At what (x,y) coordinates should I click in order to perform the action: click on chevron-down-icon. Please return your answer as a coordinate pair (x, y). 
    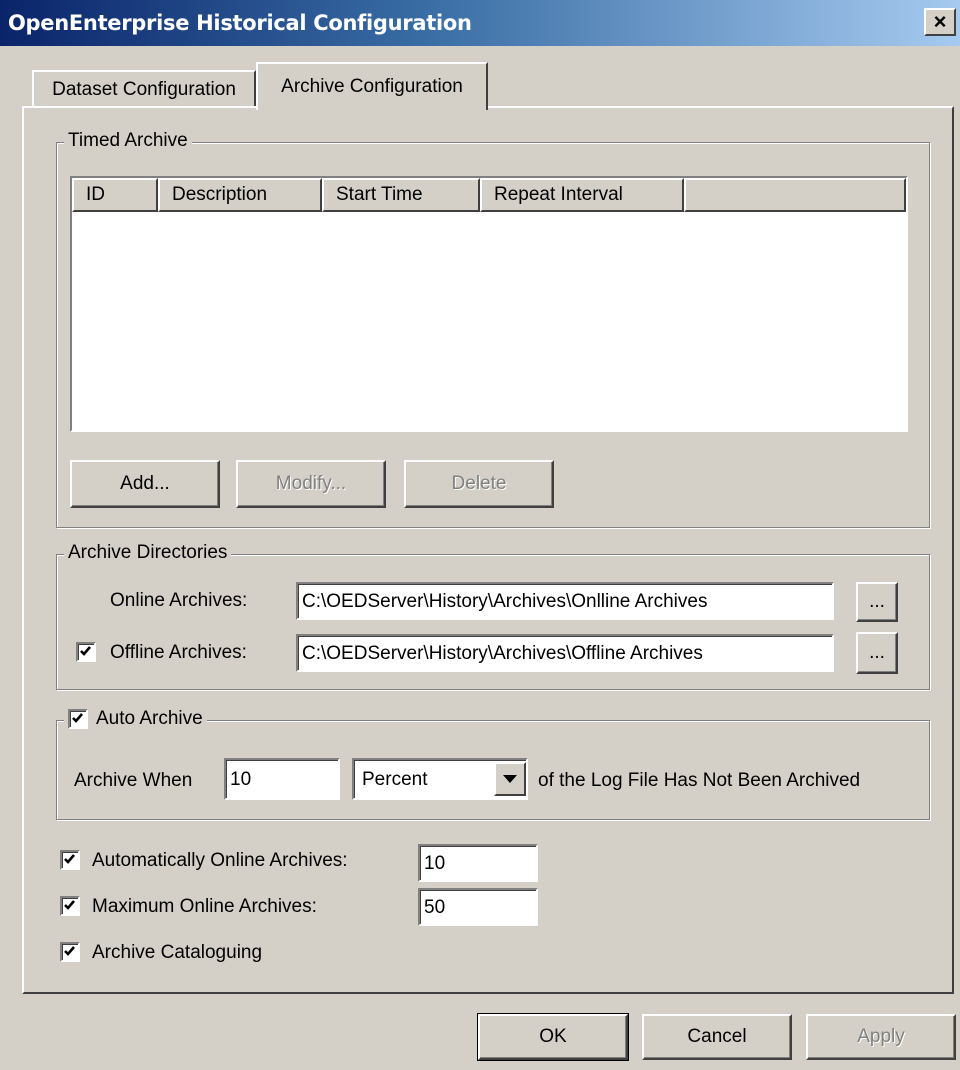
    Looking at the image, I should click on (510, 779).